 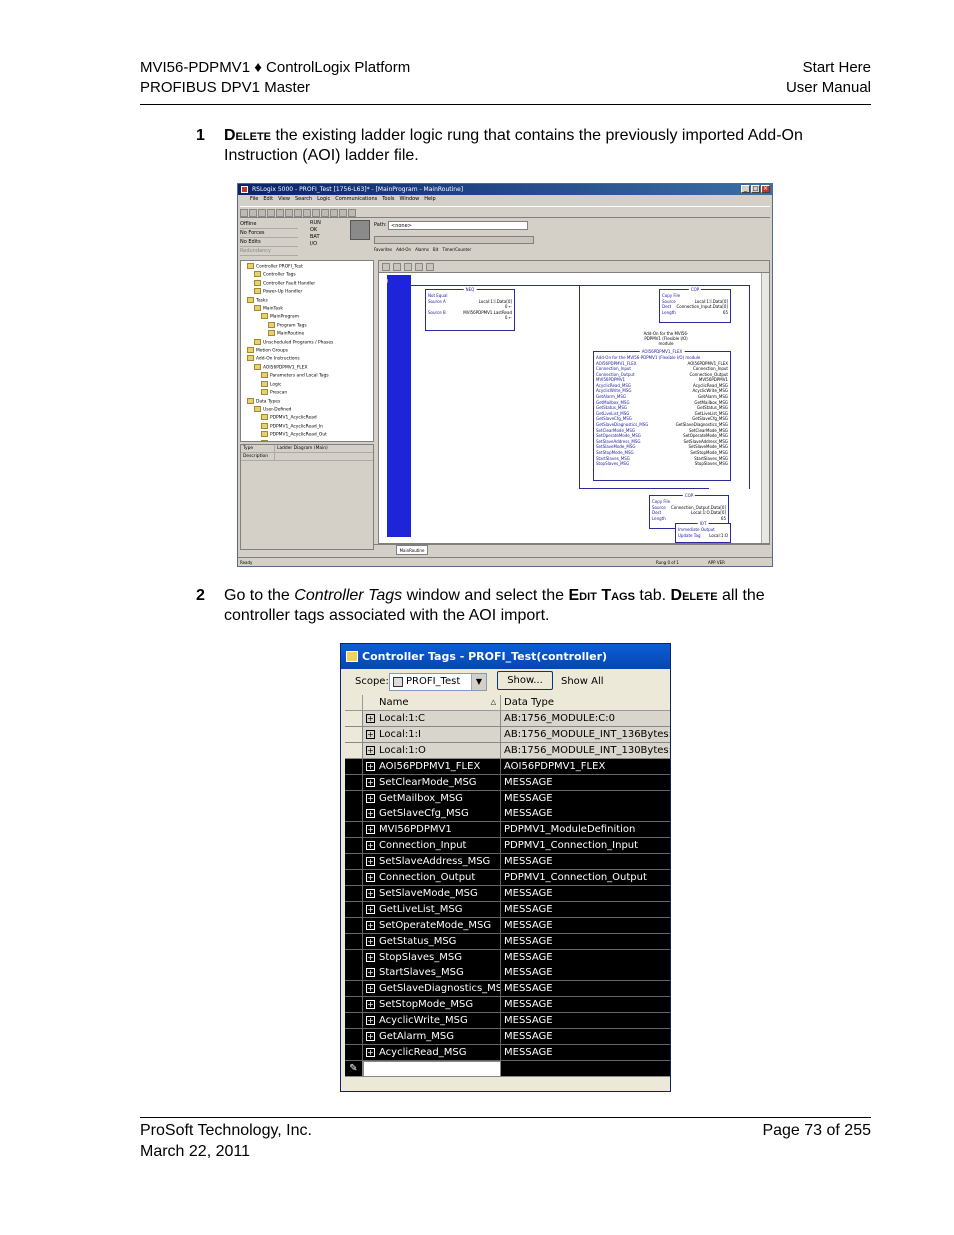 What do you see at coordinates (585, 719) in the screenshot?
I see `tag-data-type: AB:1756_MODULE:C:0` at bounding box center [585, 719].